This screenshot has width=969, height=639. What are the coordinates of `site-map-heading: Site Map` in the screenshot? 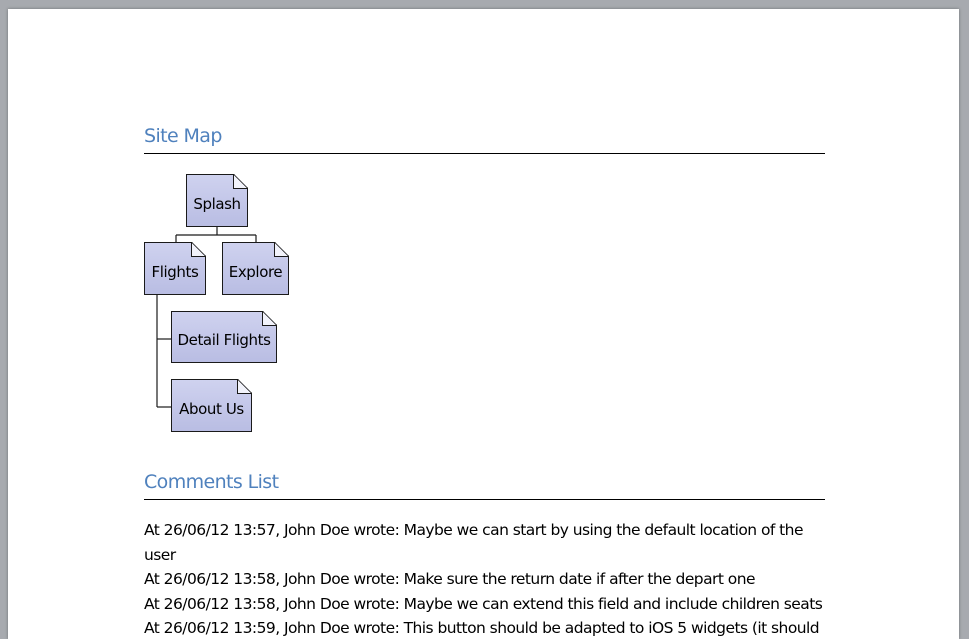 It's located at (484, 139).